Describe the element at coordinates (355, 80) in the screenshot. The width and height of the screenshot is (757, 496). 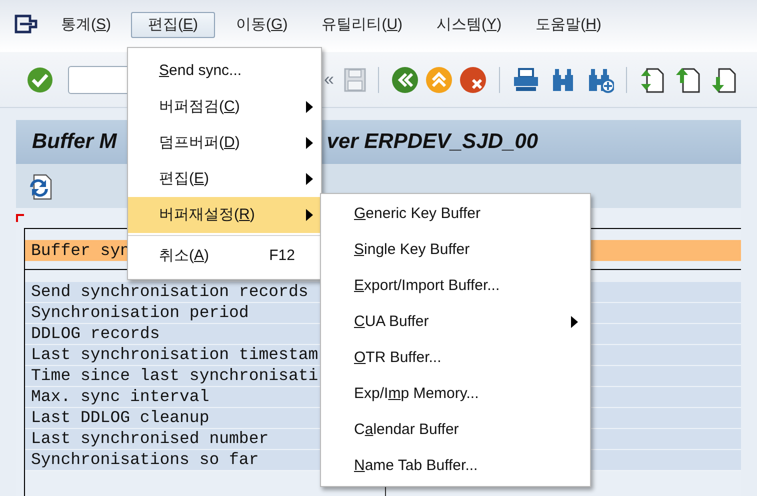
I see `save-icon` at that location.